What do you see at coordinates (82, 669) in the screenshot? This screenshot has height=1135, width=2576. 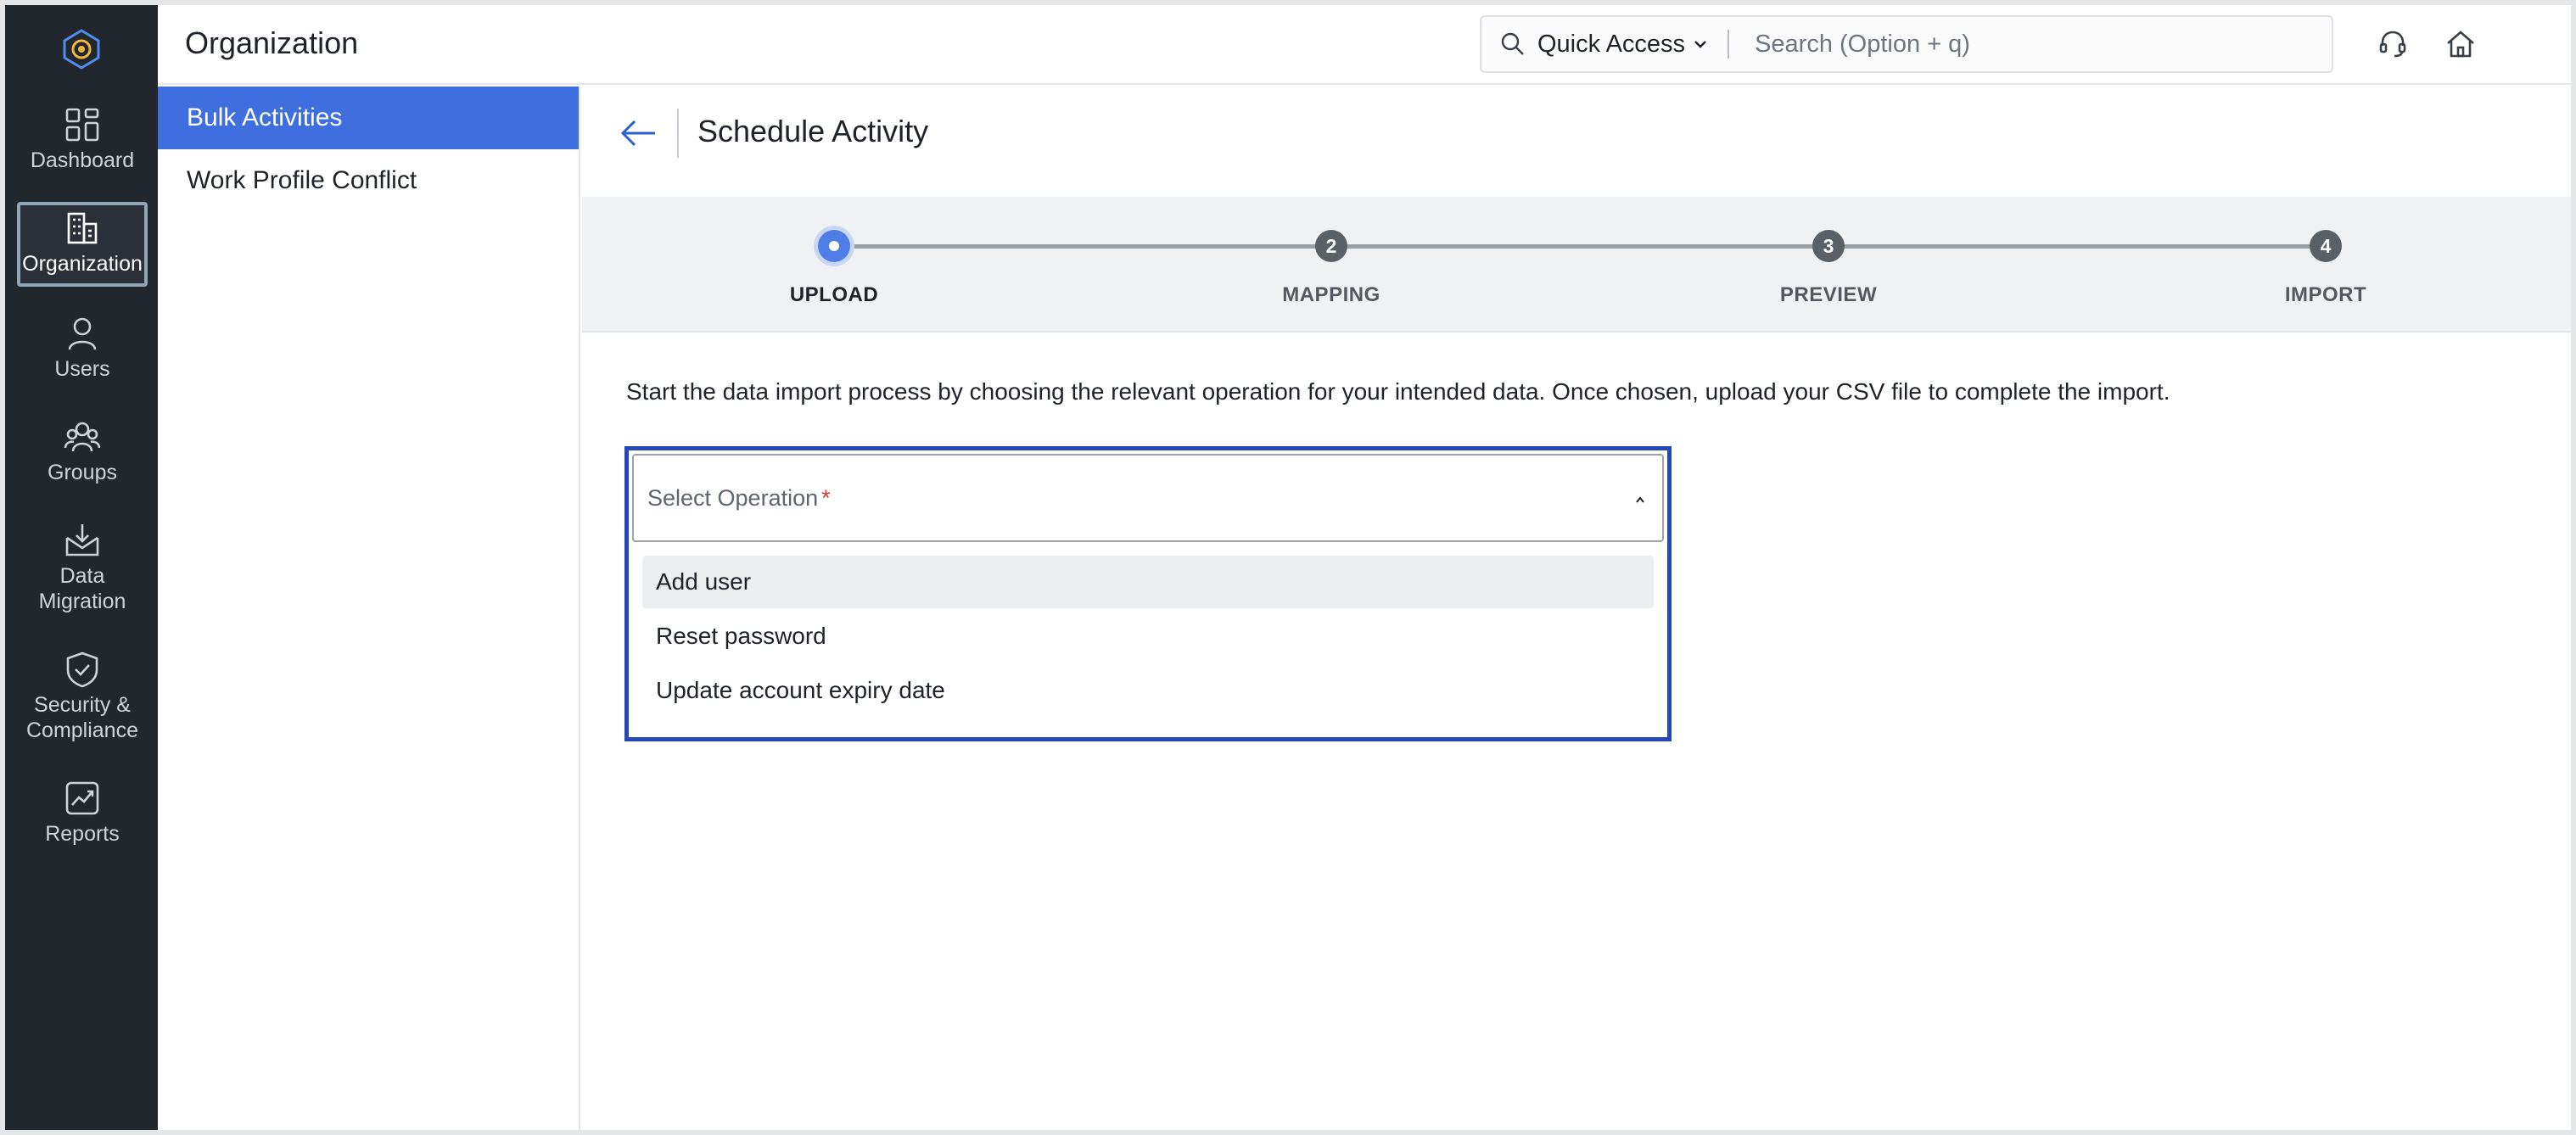 I see `shield-check-icon` at bounding box center [82, 669].